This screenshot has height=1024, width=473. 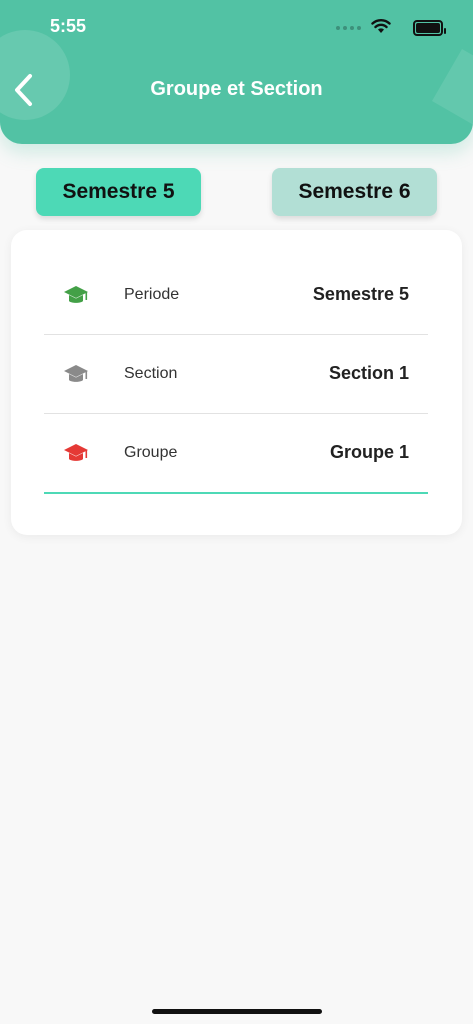 What do you see at coordinates (68, 26) in the screenshot?
I see `status-time: 5:55` at bounding box center [68, 26].